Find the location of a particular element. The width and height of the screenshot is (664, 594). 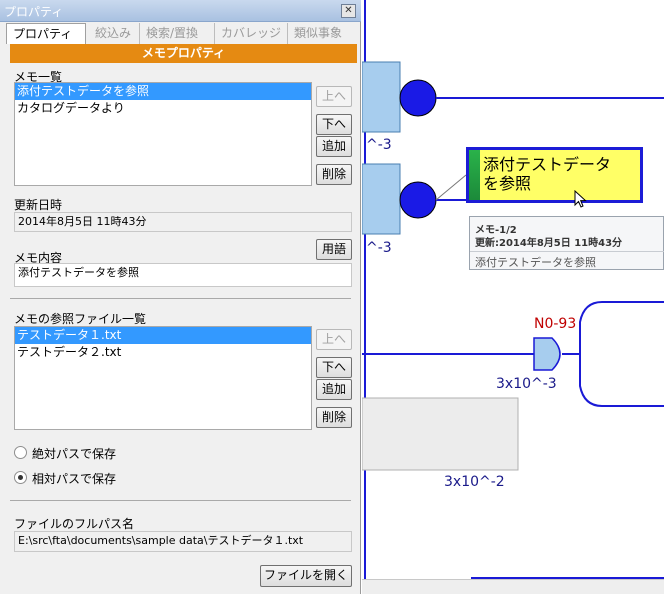

ref-delete-button: 削除 is located at coordinates (334, 417).